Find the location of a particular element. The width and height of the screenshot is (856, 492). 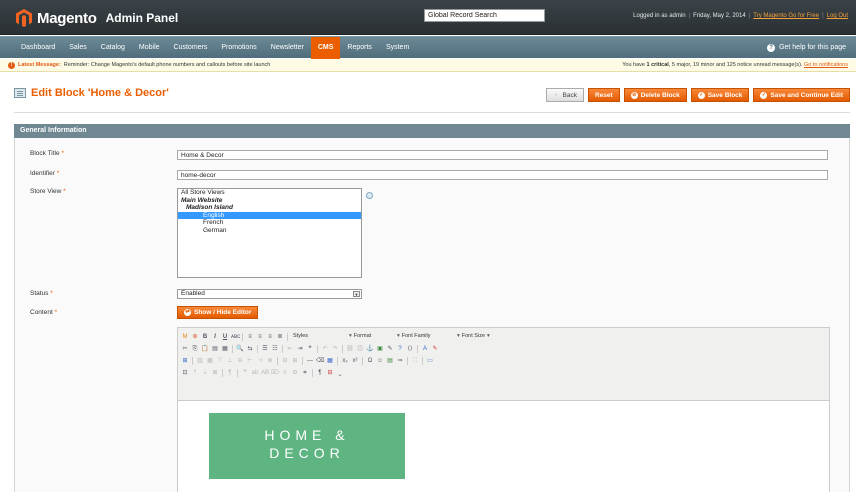

undo-icon: ↶ is located at coordinates (325, 349).